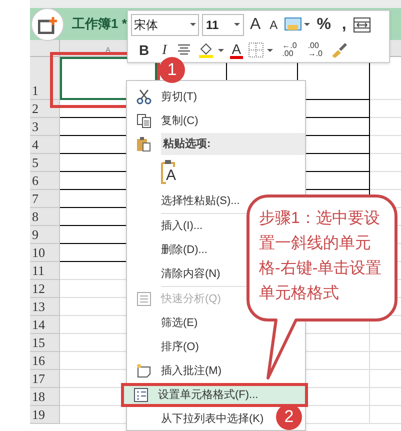 The image size is (401, 431). I want to click on menu-item: 排序(O), so click(164, 347).